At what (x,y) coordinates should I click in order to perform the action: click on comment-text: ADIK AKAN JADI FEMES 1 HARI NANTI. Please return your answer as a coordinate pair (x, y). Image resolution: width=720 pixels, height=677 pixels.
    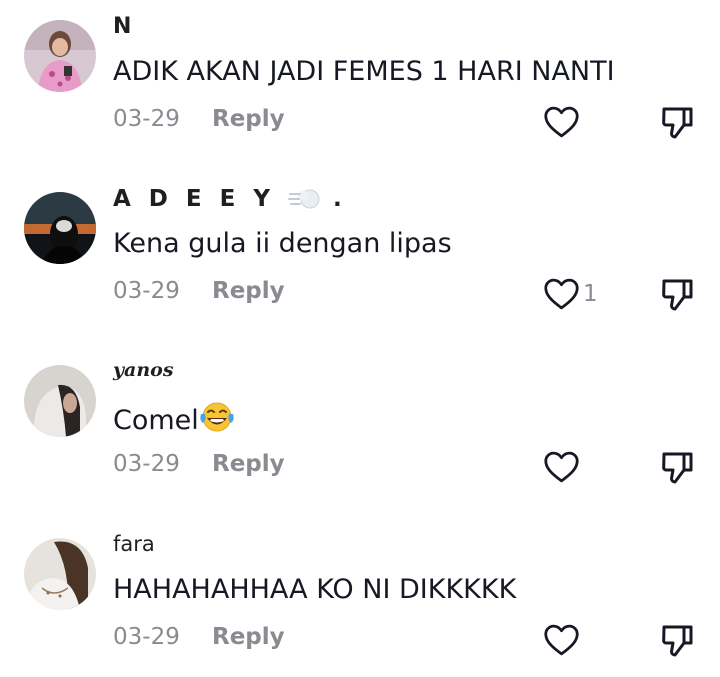
    Looking at the image, I should click on (364, 71).